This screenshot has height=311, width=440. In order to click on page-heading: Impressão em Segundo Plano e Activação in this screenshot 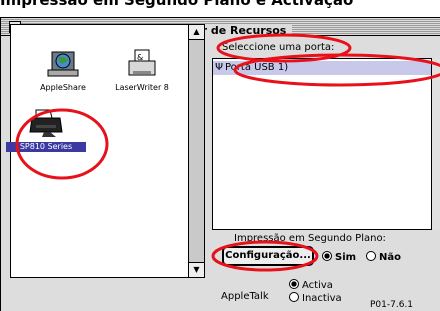, I will do `click(177, 4)`.